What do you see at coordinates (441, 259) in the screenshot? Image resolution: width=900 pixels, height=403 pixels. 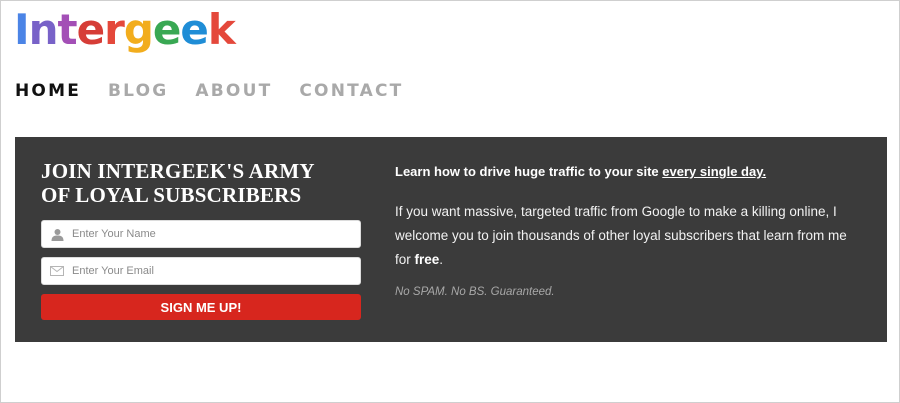 I see `pitch-body-end: .` at bounding box center [441, 259].